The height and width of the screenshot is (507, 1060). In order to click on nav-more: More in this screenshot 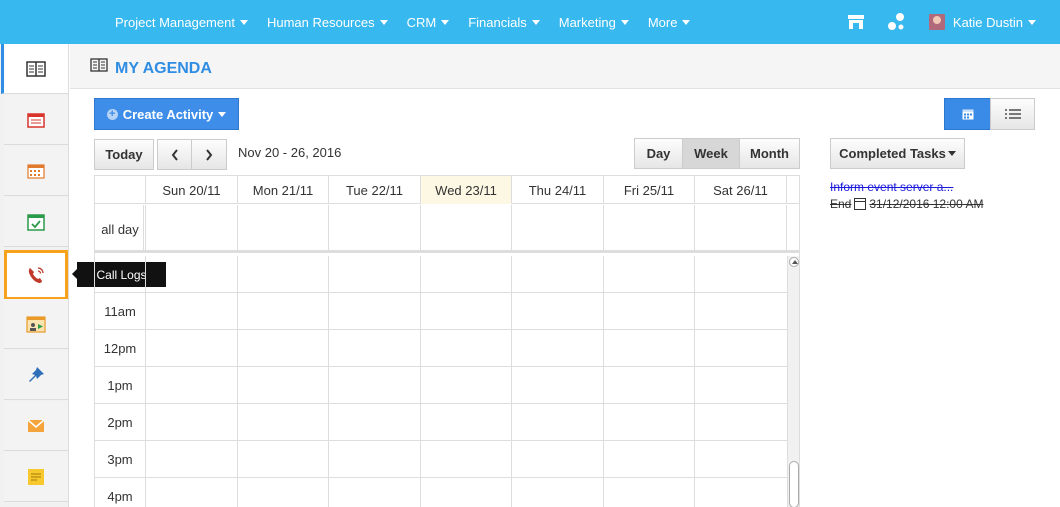, I will do `click(669, 22)`.